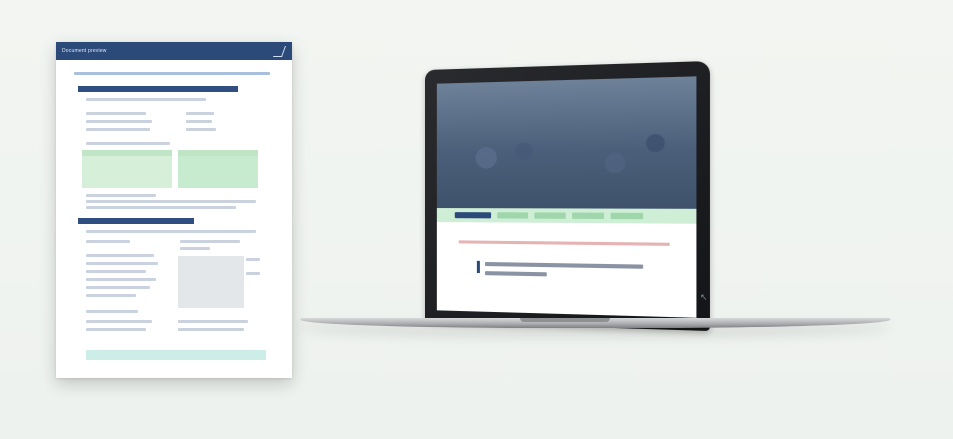 The height and width of the screenshot is (439, 953). I want to click on content-divider, so click(564, 243).